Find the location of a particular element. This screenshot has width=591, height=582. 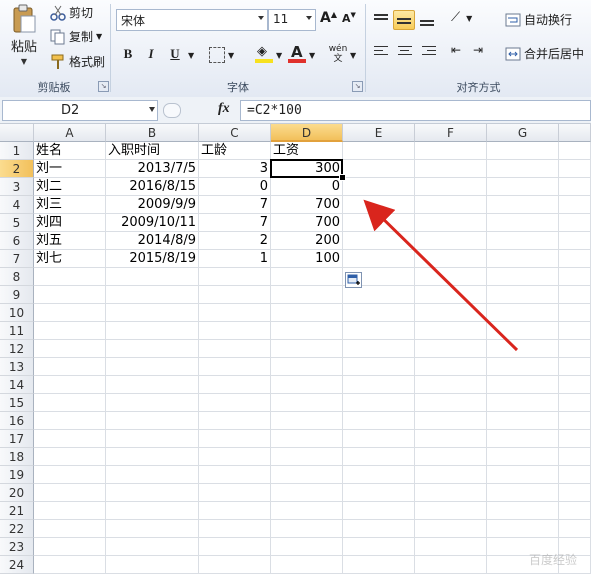

red-arrow-annotation is located at coordinates (441, 275).